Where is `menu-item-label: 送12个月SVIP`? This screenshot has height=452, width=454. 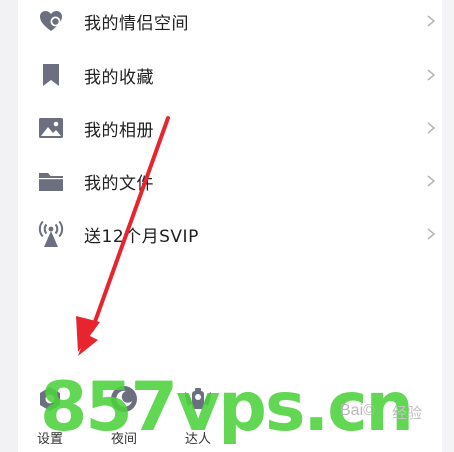
menu-item-label: 送12个月SVIP is located at coordinates (141, 236).